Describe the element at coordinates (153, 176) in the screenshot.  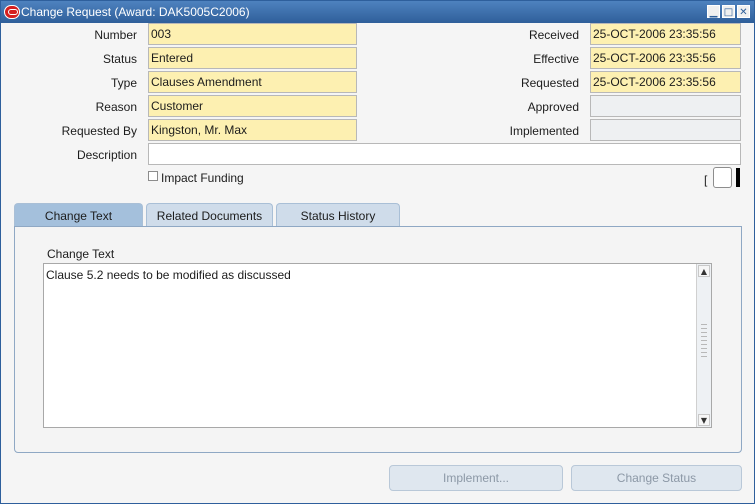
I see `impact-funding-checkbox` at that location.